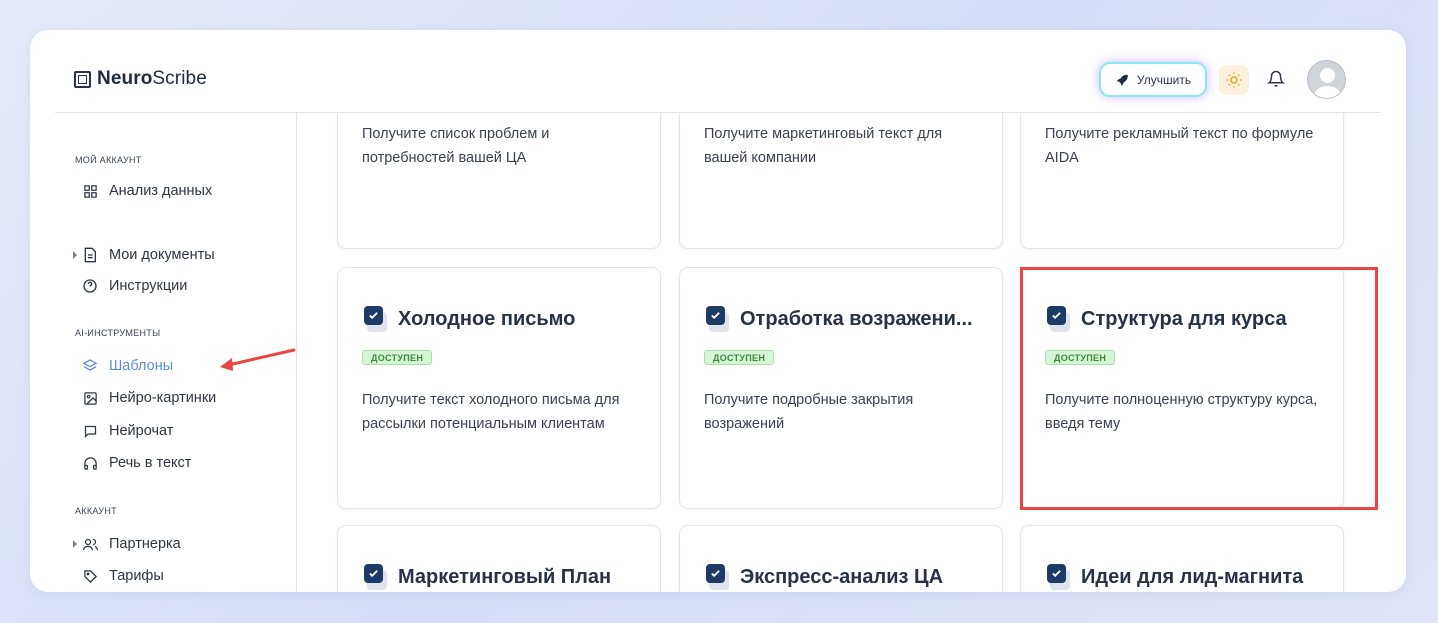 The width and height of the screenshot is (1438, 623). I want to click on notifications-button, so click(1276, 79).